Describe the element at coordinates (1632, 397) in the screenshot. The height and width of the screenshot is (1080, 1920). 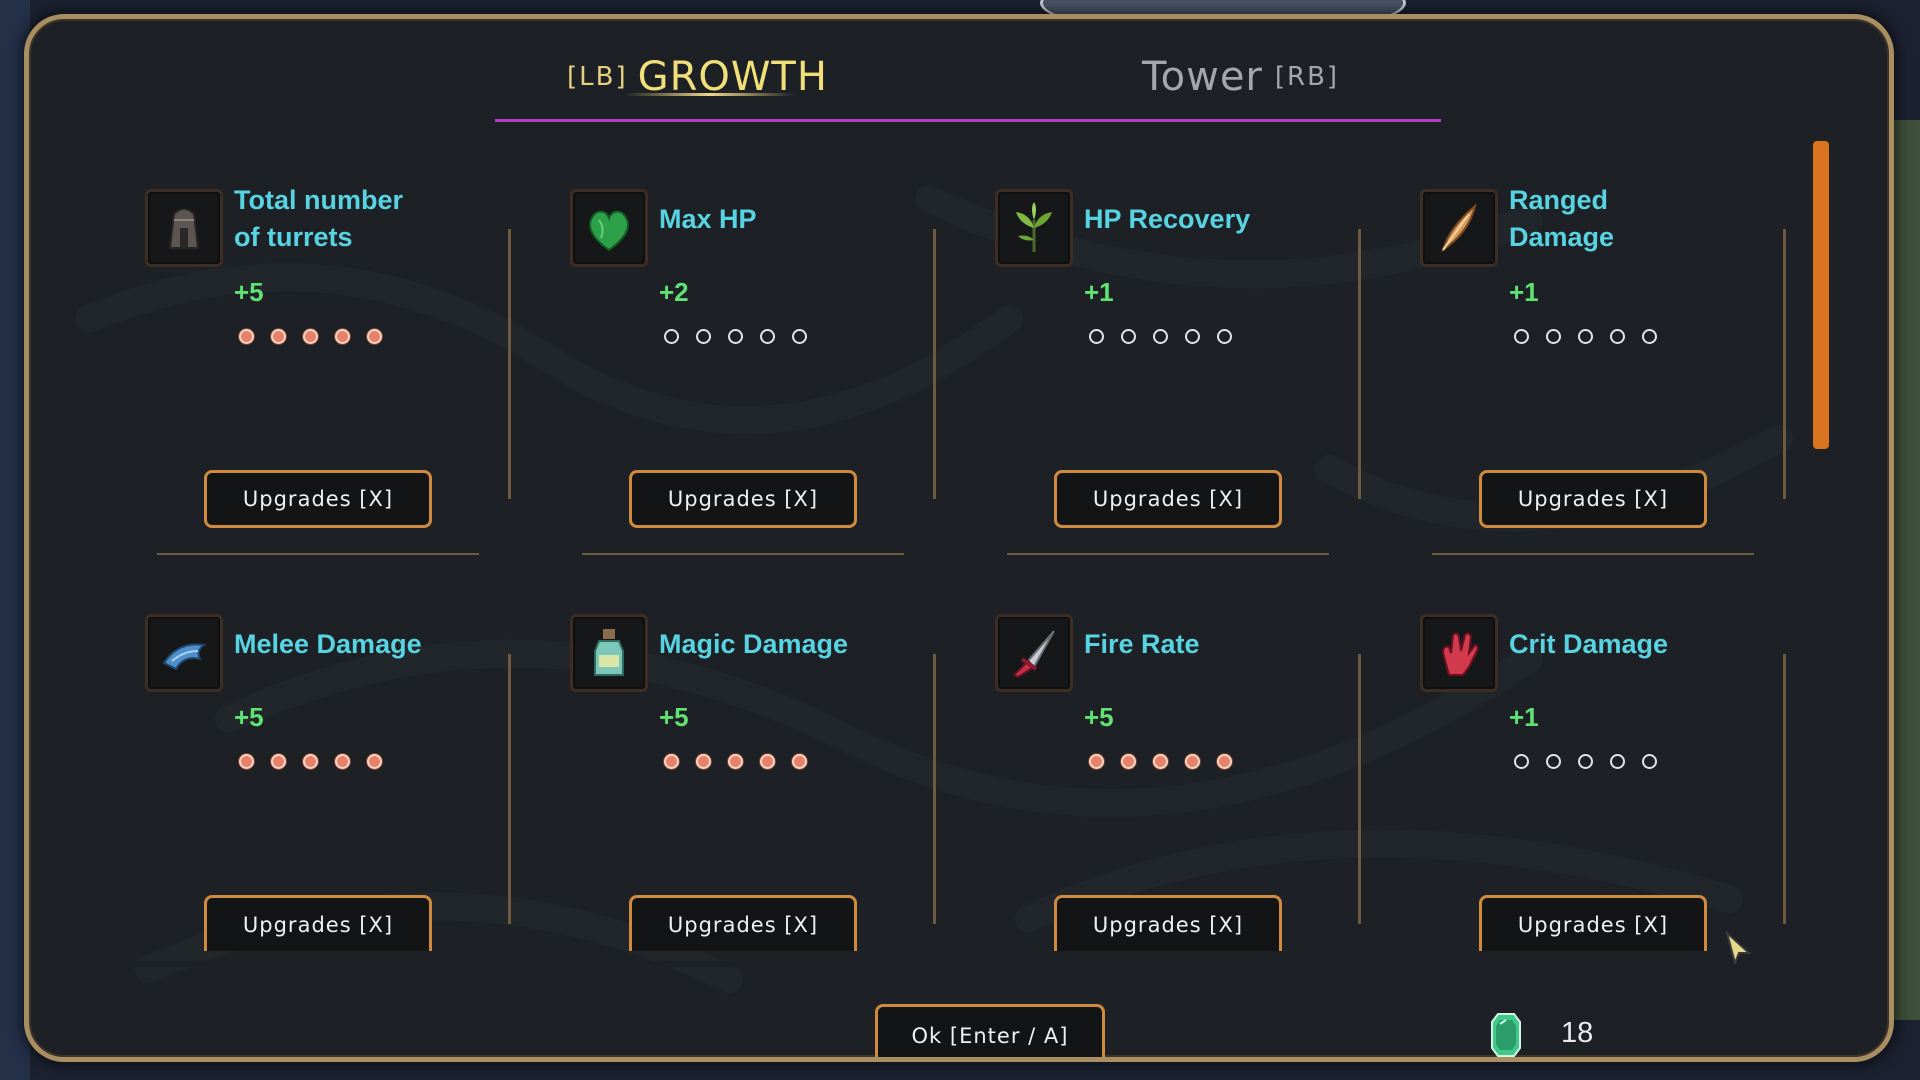
I see `upgrade-card-ranged-damage: Ranged Damage +1 Upgrades [X]` at that location.